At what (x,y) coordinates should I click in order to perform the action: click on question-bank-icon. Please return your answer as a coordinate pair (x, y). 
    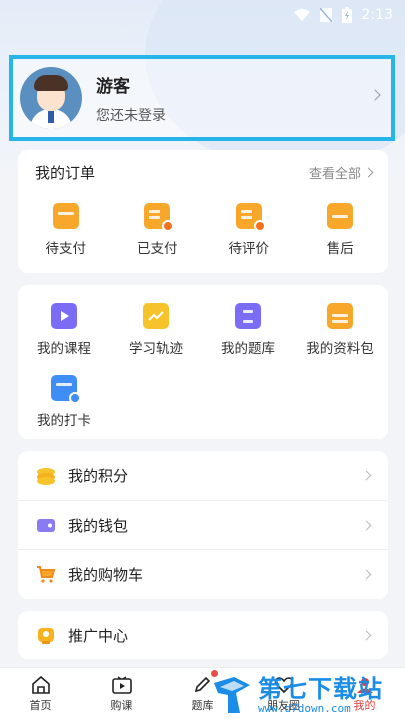
    Looking at the image, I should click on (248, 316).